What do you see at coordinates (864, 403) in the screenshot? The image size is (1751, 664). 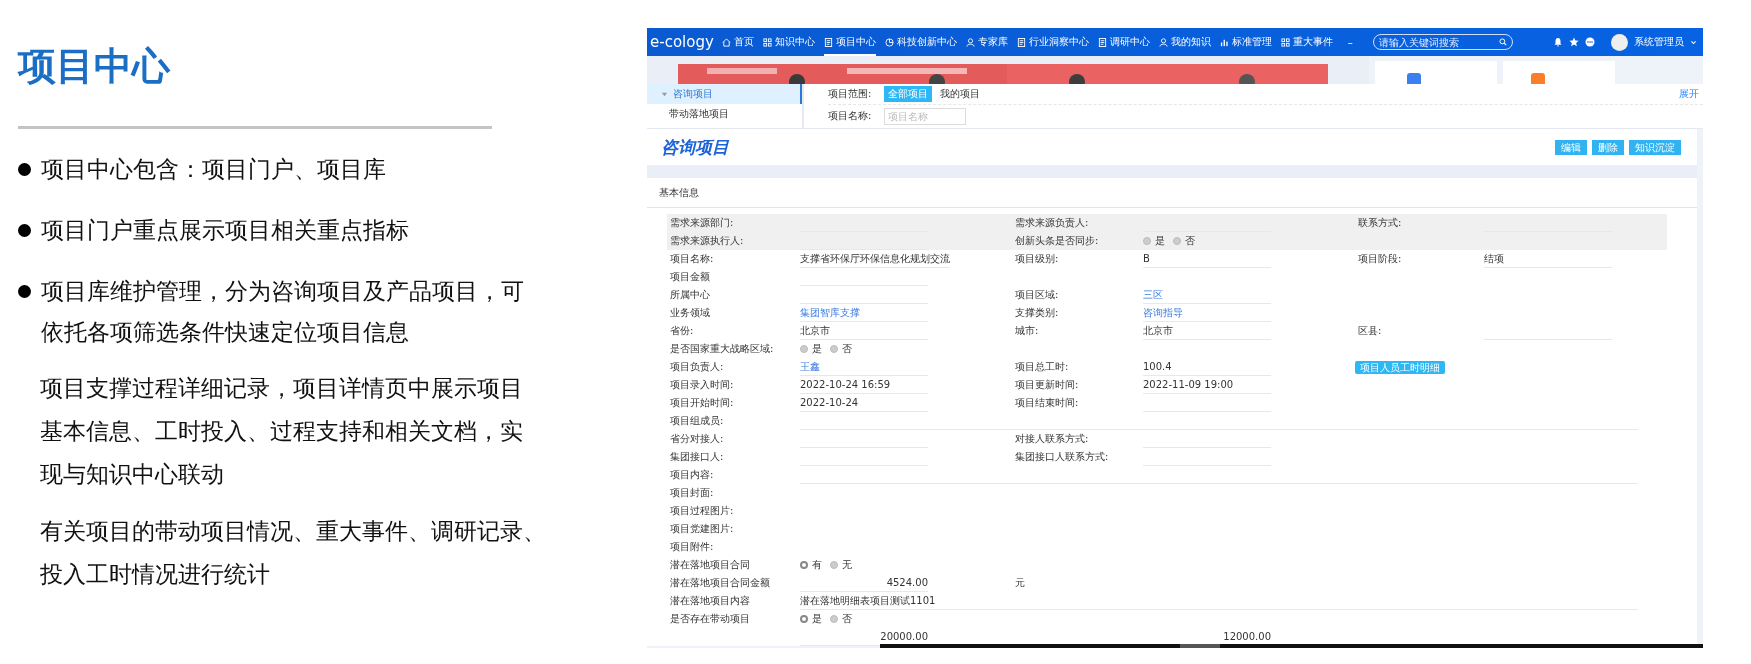 I see `field-value: 2022-10-24` at bounding box center [864, 403].